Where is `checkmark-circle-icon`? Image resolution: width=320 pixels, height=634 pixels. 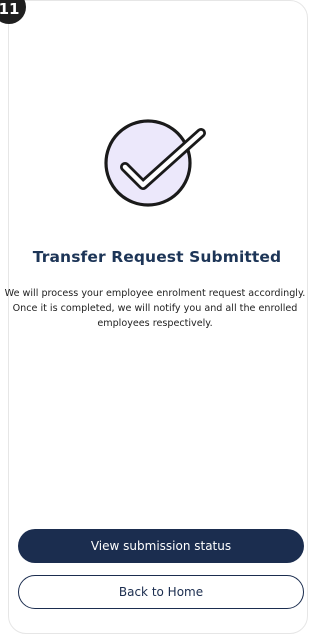 checkmark-circle-icon is located at coordinates (154, 163).